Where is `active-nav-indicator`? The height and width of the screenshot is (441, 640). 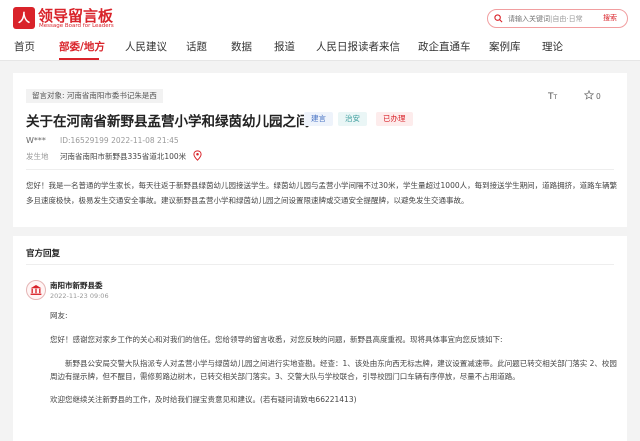
active-nav-indicator is located at coordinates (79, 59).